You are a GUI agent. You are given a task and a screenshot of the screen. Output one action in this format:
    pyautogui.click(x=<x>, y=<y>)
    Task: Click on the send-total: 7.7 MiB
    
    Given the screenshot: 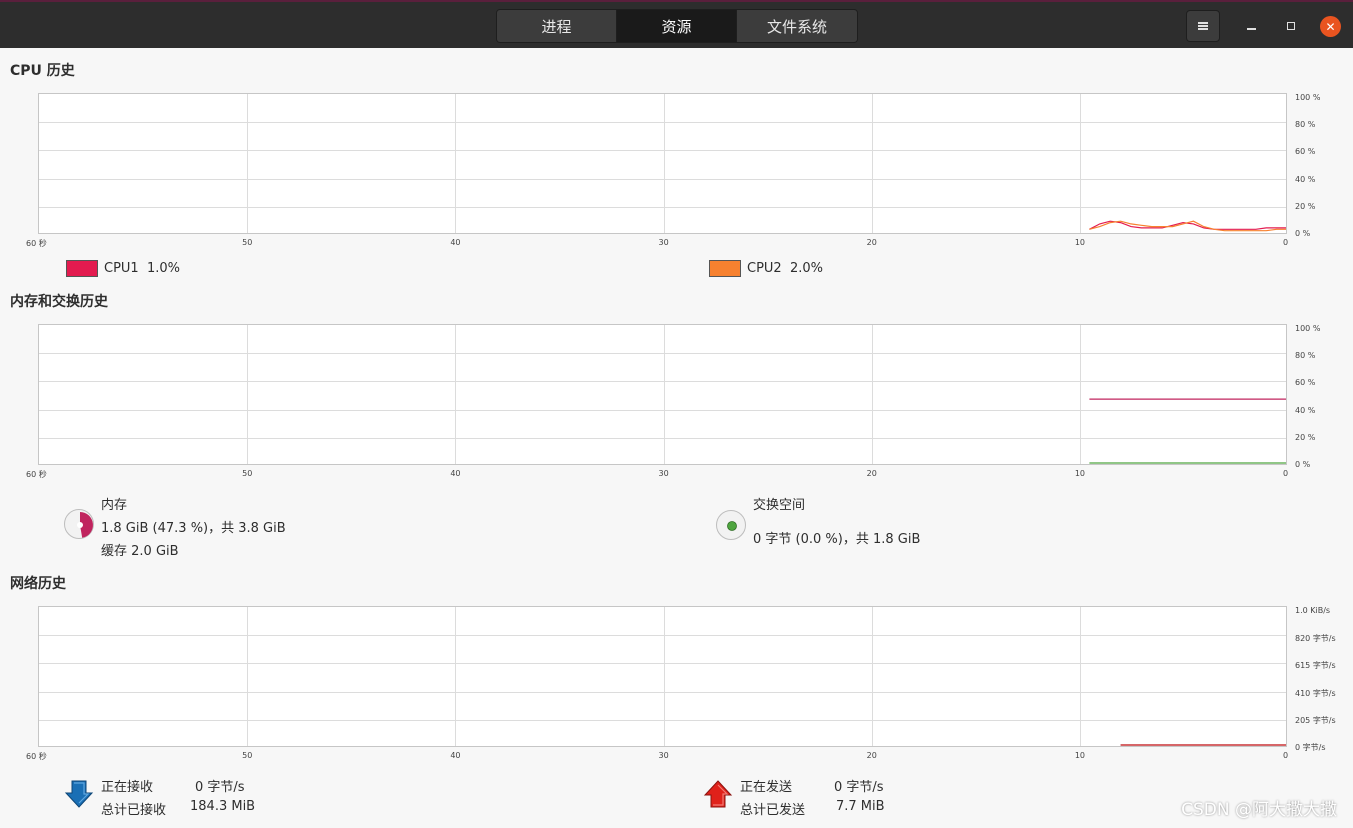 What is the action you would take?
    pyautogui.click(x=860, y=806)
    